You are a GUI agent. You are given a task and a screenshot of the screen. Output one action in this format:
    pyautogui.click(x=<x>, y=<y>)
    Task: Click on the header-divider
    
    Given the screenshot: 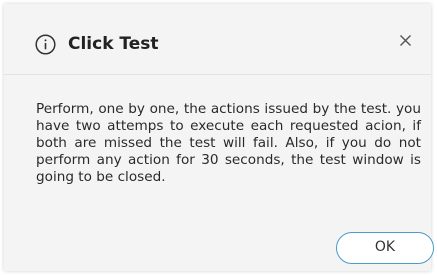 What is the action you would take?
    pyautogui.click(x=217, y=74)
    